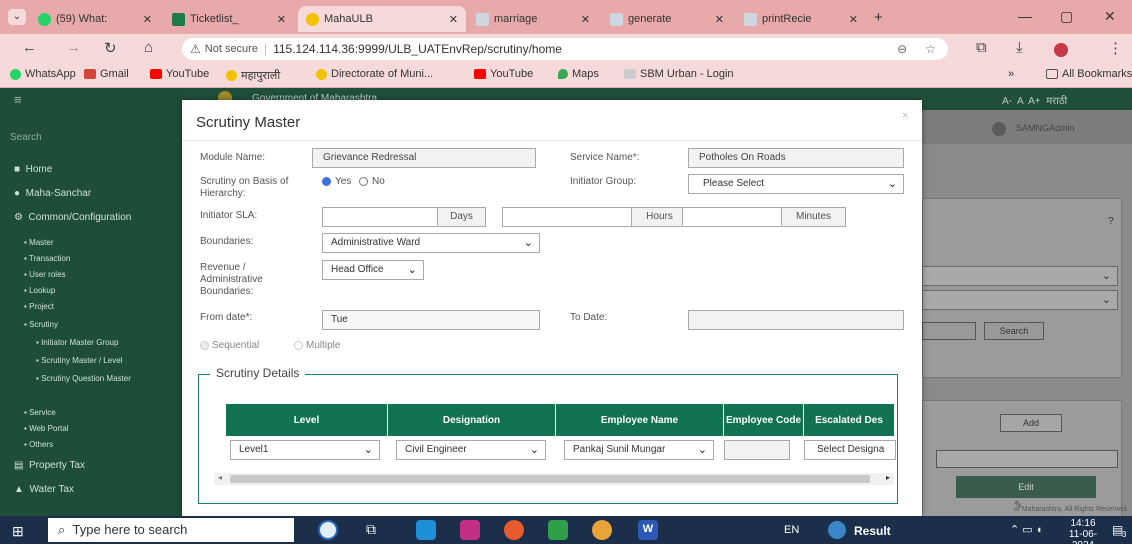 This screenshot has width=1132, height=551. I want to click on hamburger-icon: ≡, so click(105, 99).